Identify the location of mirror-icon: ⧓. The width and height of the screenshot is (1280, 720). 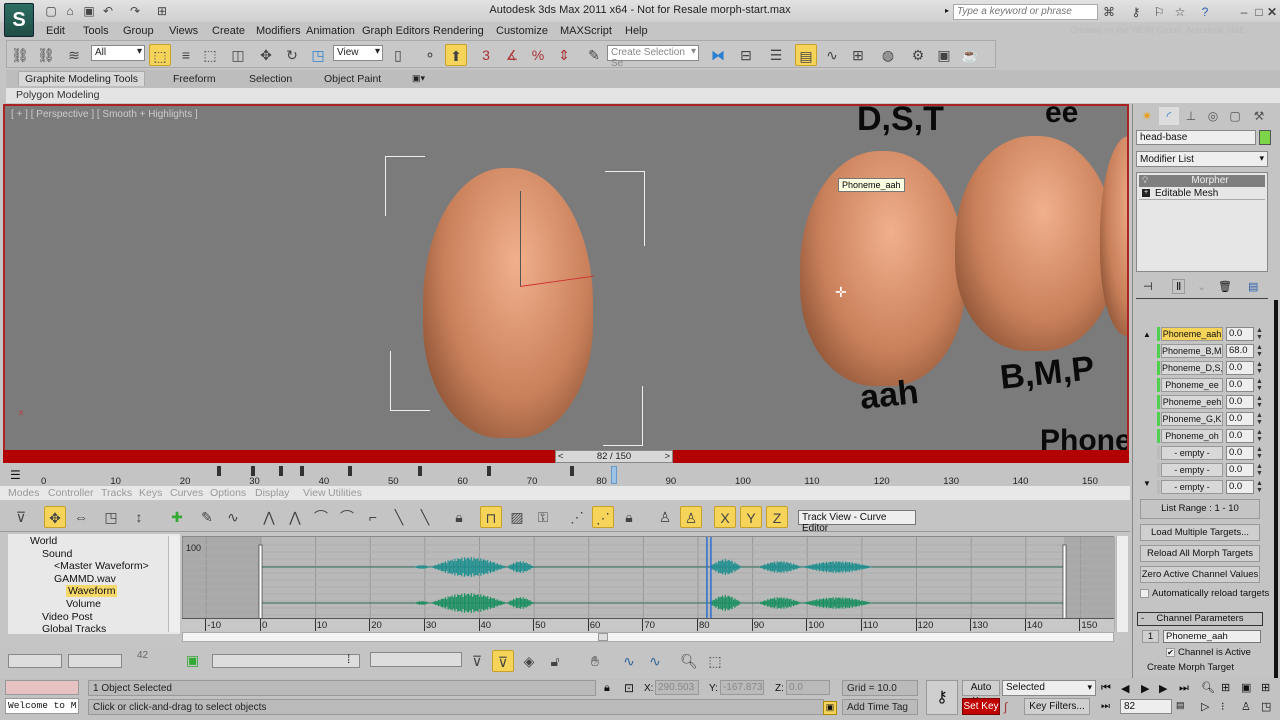
(718, 55).